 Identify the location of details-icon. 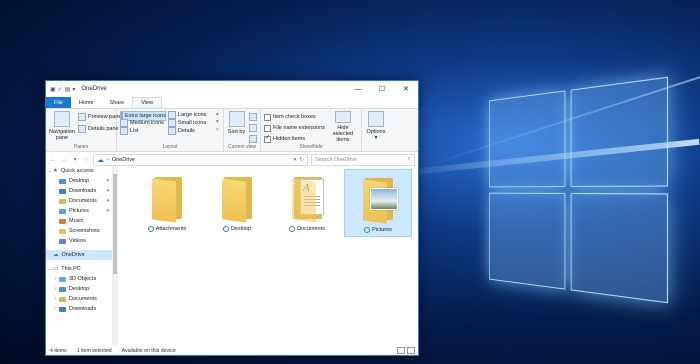
(172, 131).